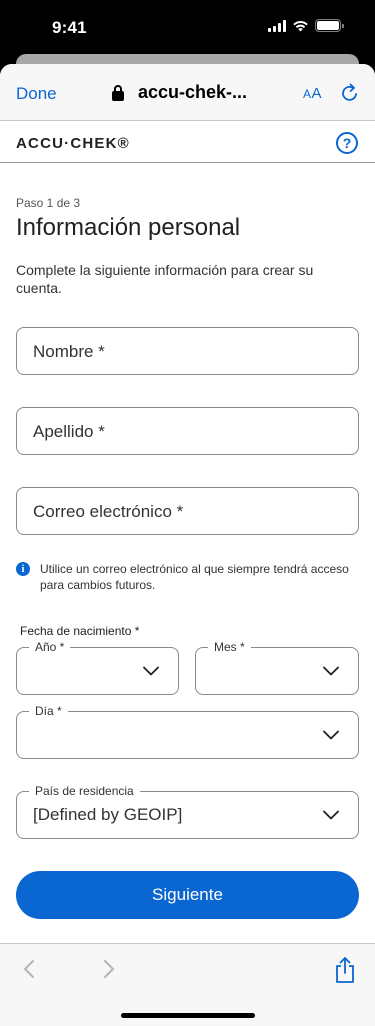  Describe the element at coordinates (187, 895) in the screenshot. I see `next-button: Siguiente` at that location.